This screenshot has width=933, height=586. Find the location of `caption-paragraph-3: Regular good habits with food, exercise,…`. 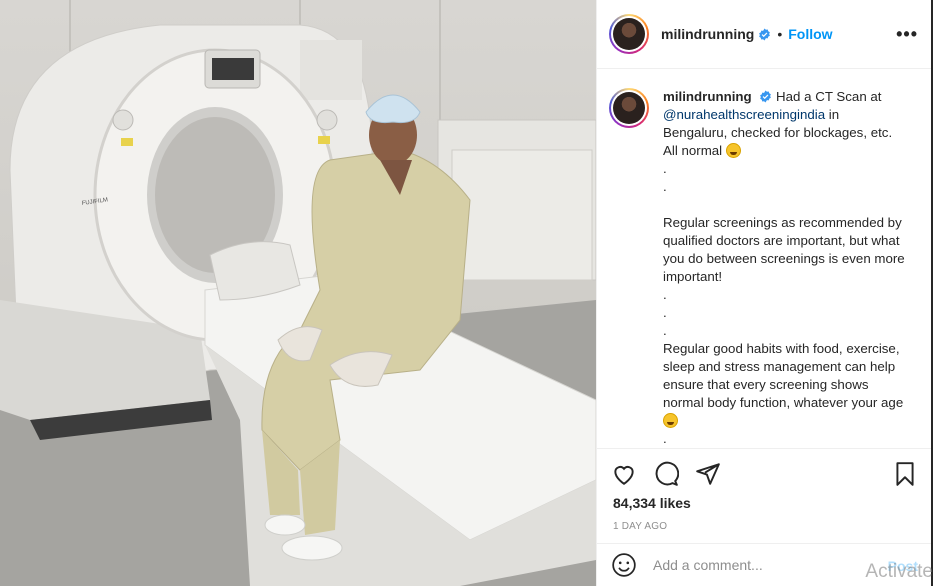

caption-paragraph-3: Regular good habits with food, exercise,… is located at coordinates (783, 375).